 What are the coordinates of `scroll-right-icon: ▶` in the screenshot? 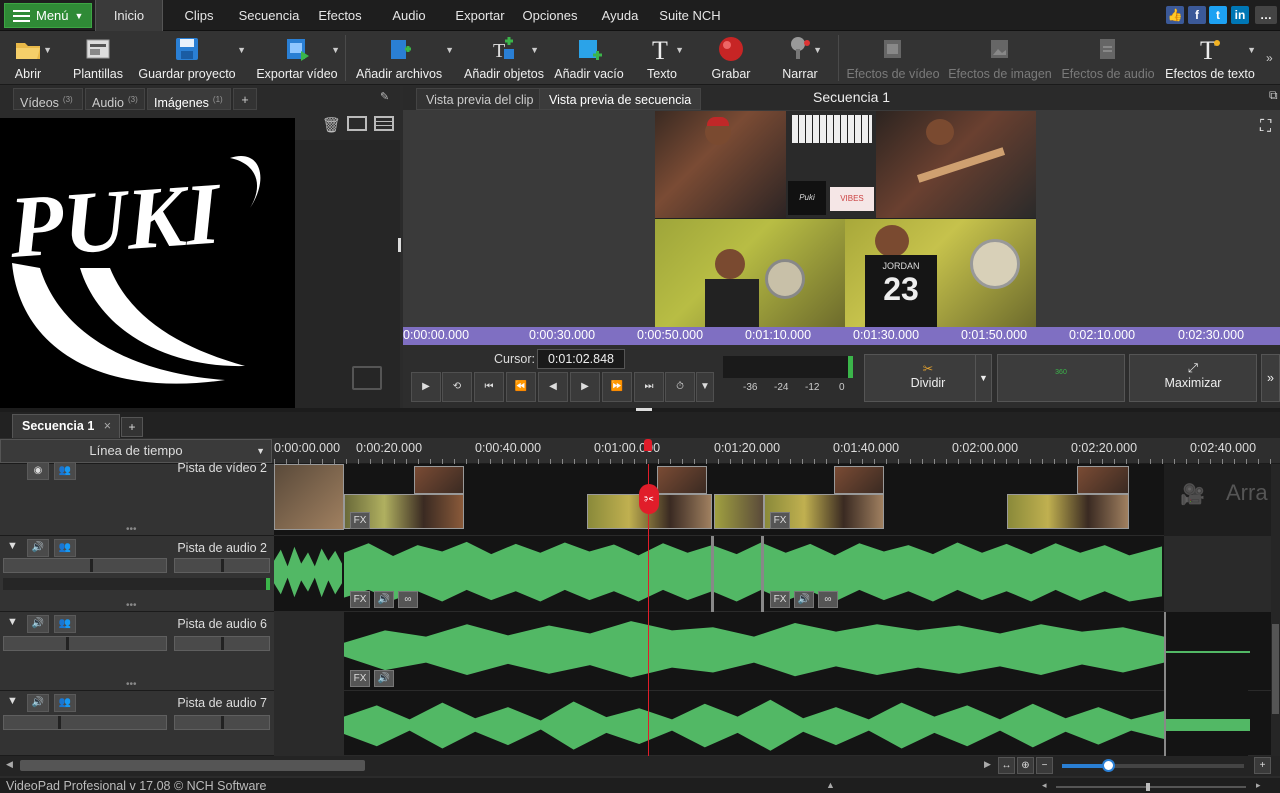 It's located at (987, 764).